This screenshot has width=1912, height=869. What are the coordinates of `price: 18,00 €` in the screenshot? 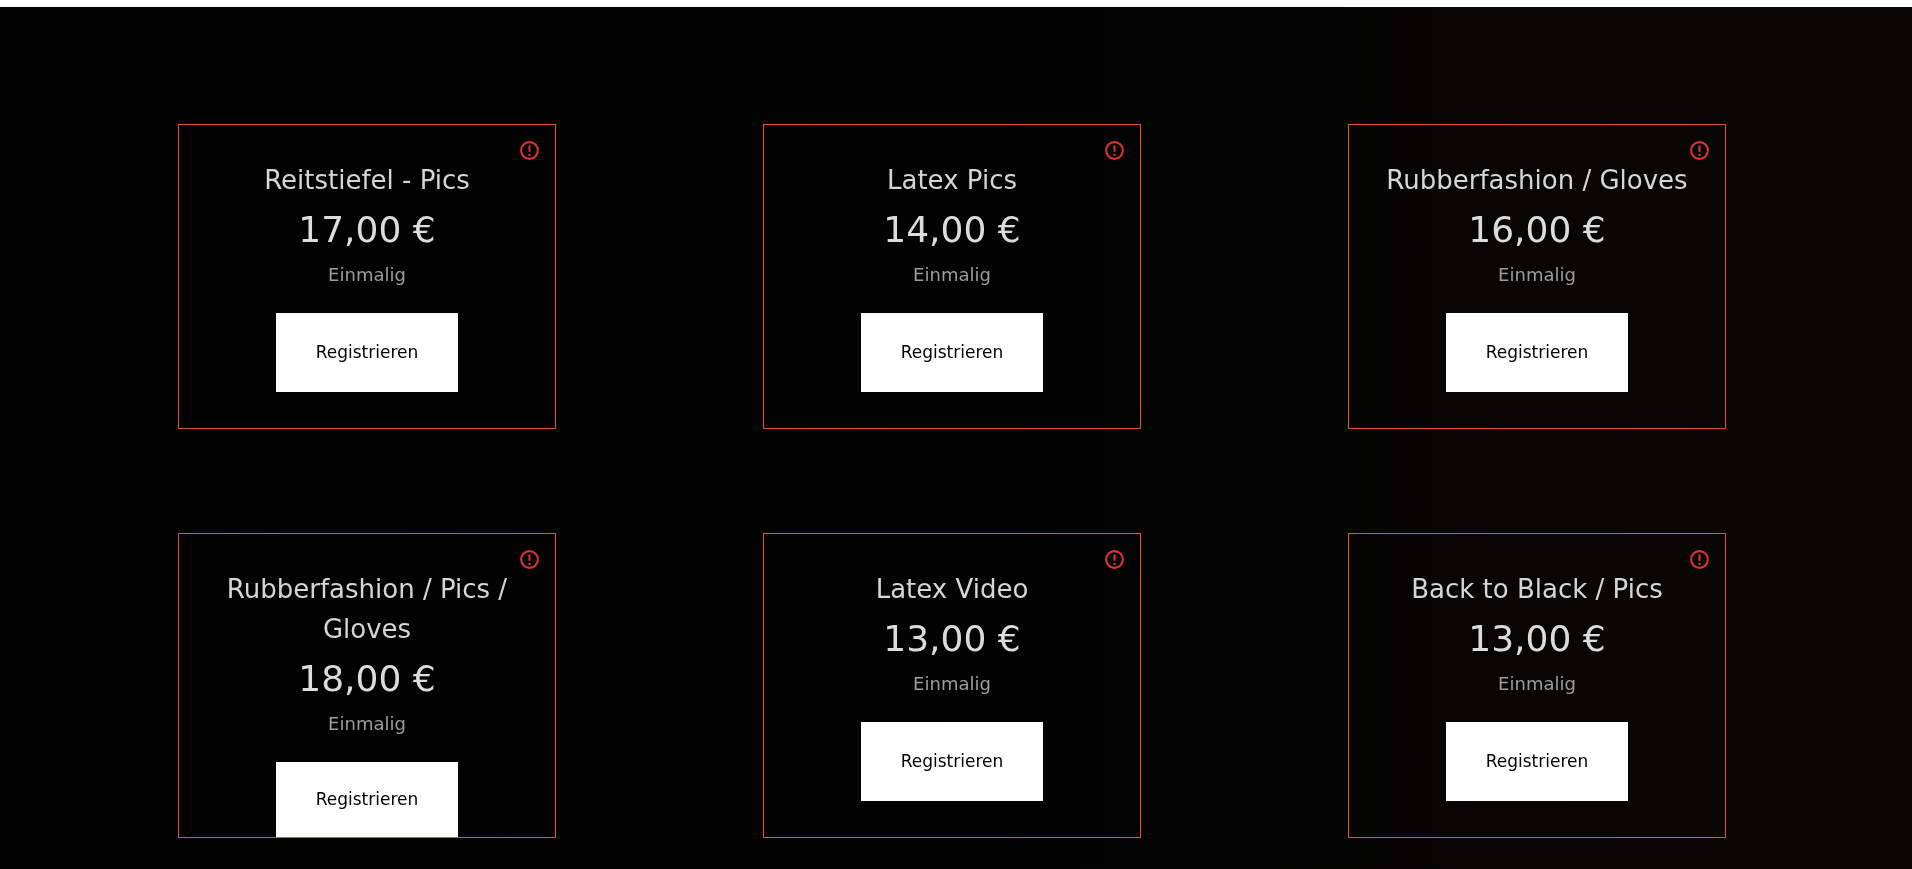 It's located at (367, 679).